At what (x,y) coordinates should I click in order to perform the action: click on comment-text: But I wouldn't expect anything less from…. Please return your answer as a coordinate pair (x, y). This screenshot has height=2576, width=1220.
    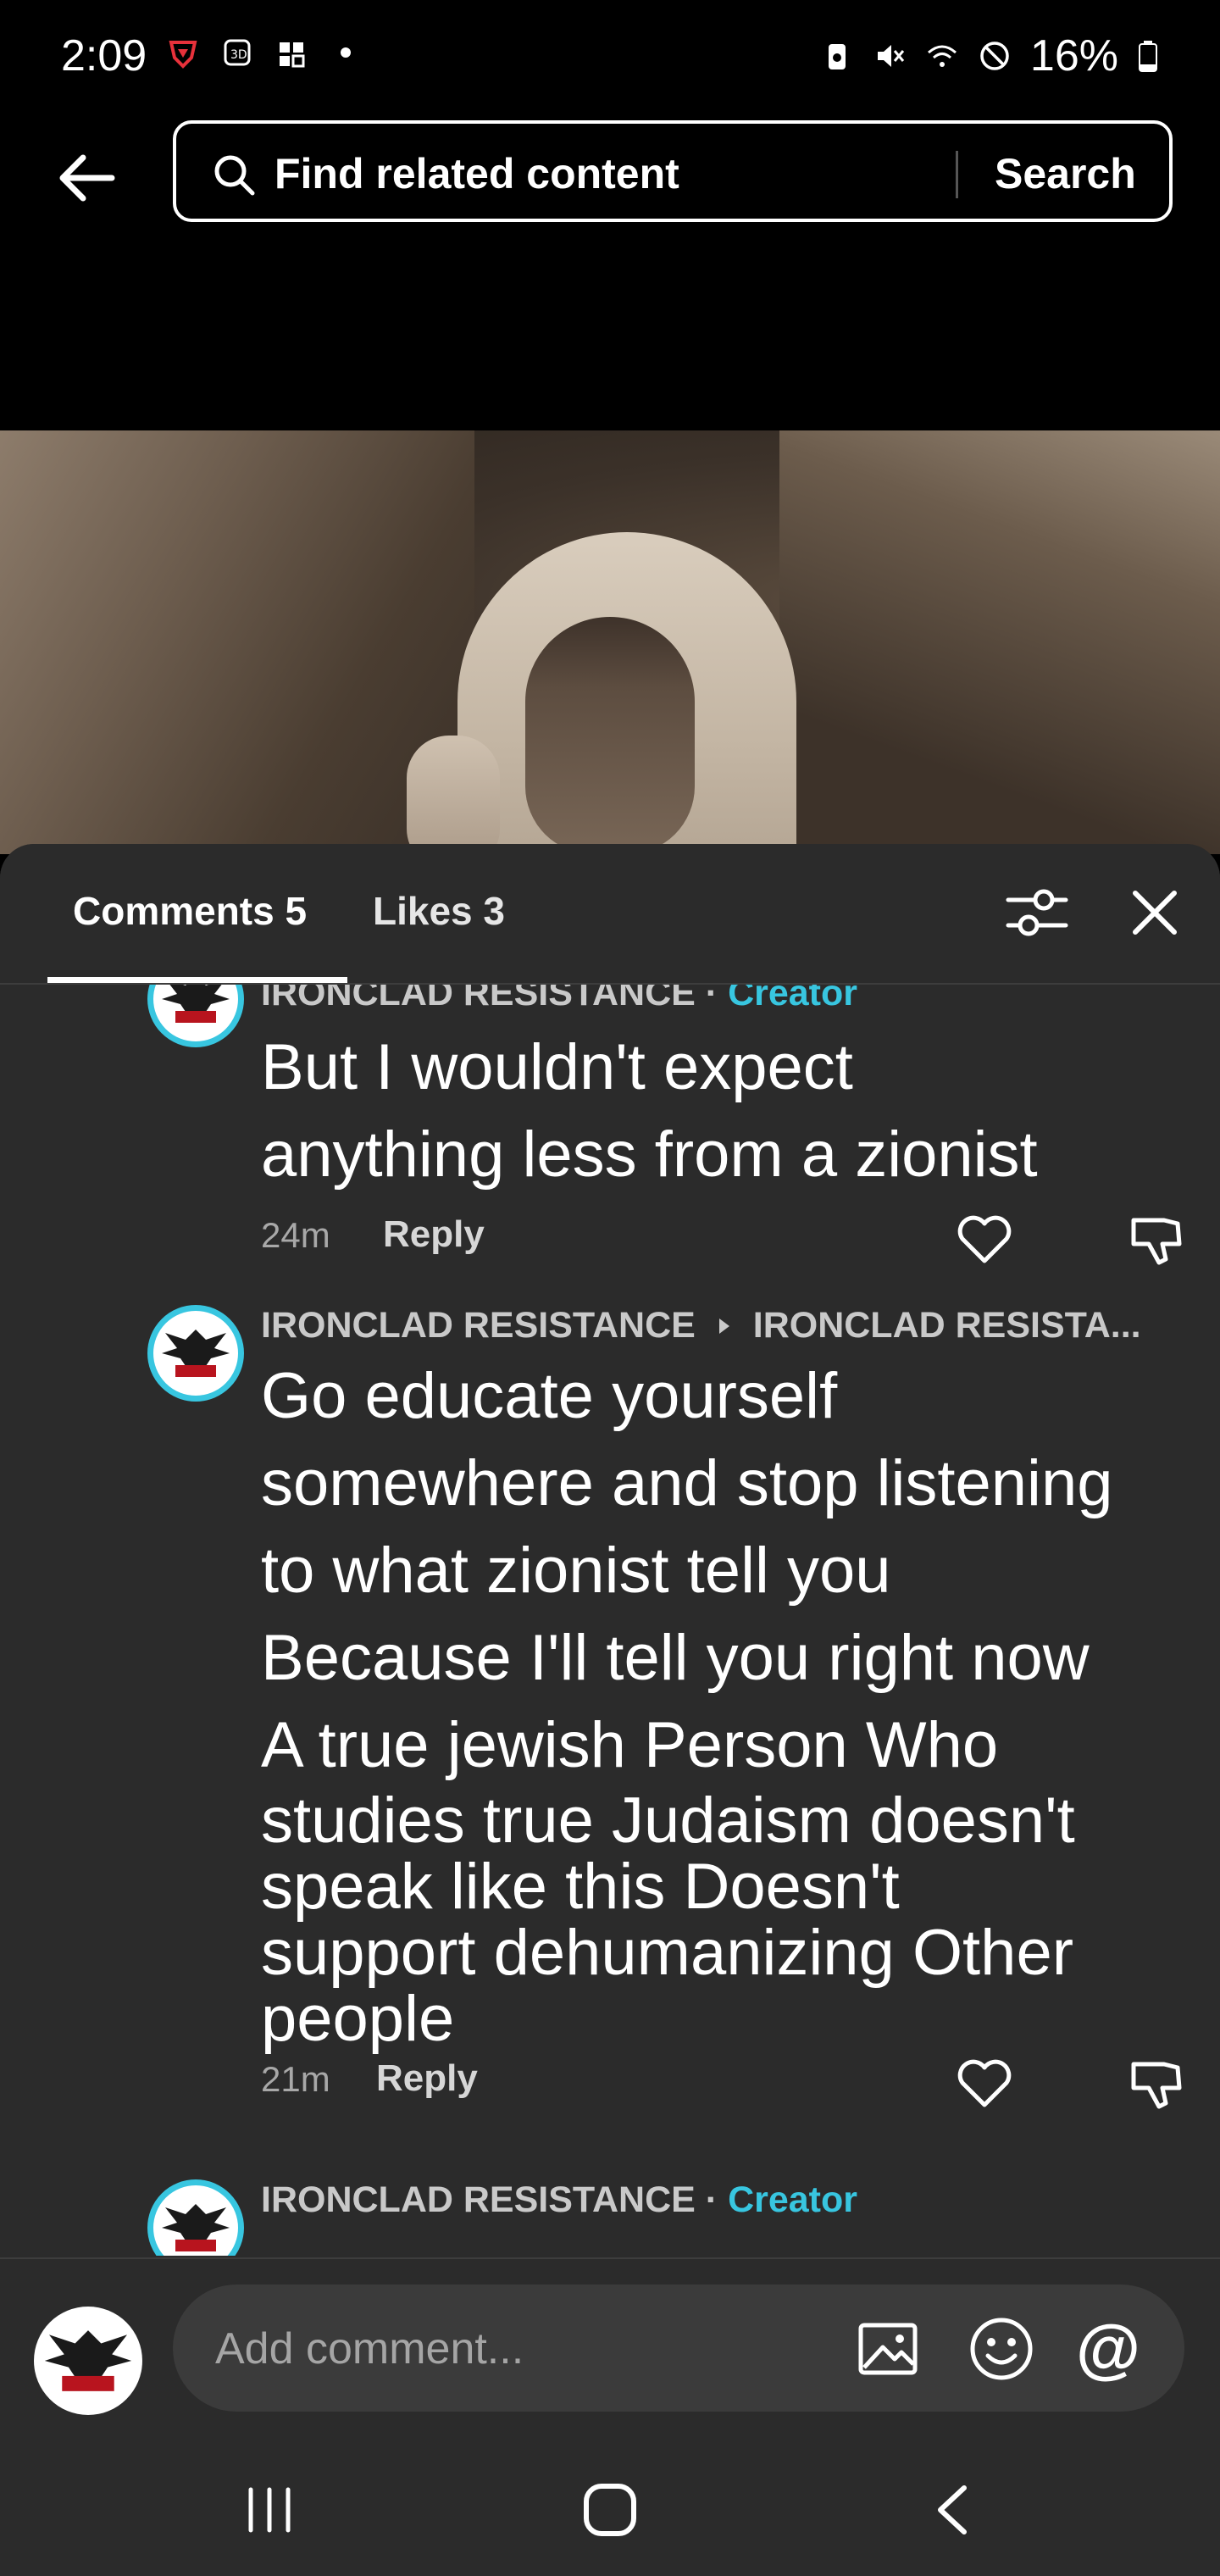
    Looking at the image, I should click on (649, 1111).